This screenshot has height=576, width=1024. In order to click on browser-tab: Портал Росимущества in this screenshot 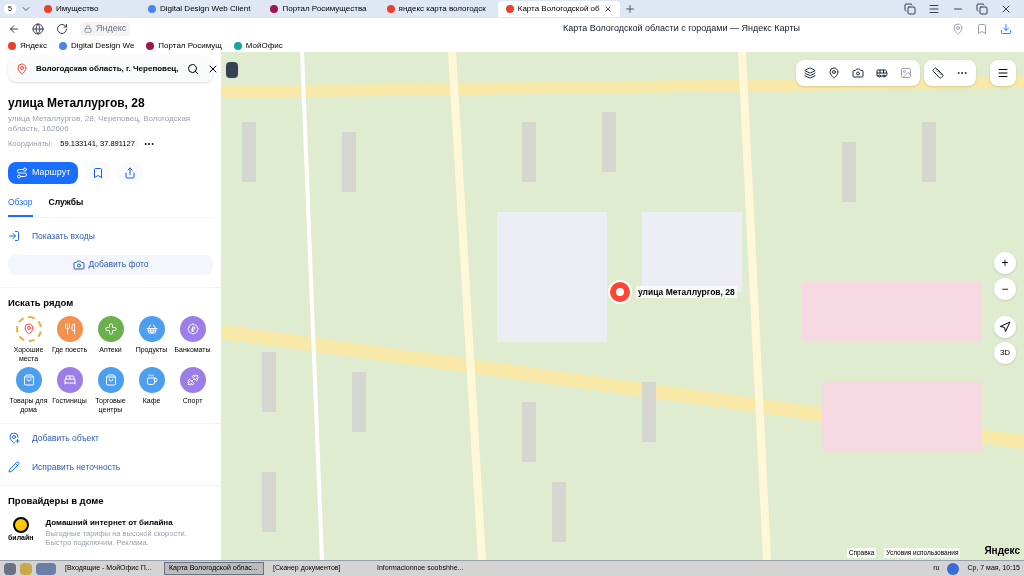, I will do `click(318, 9)`.